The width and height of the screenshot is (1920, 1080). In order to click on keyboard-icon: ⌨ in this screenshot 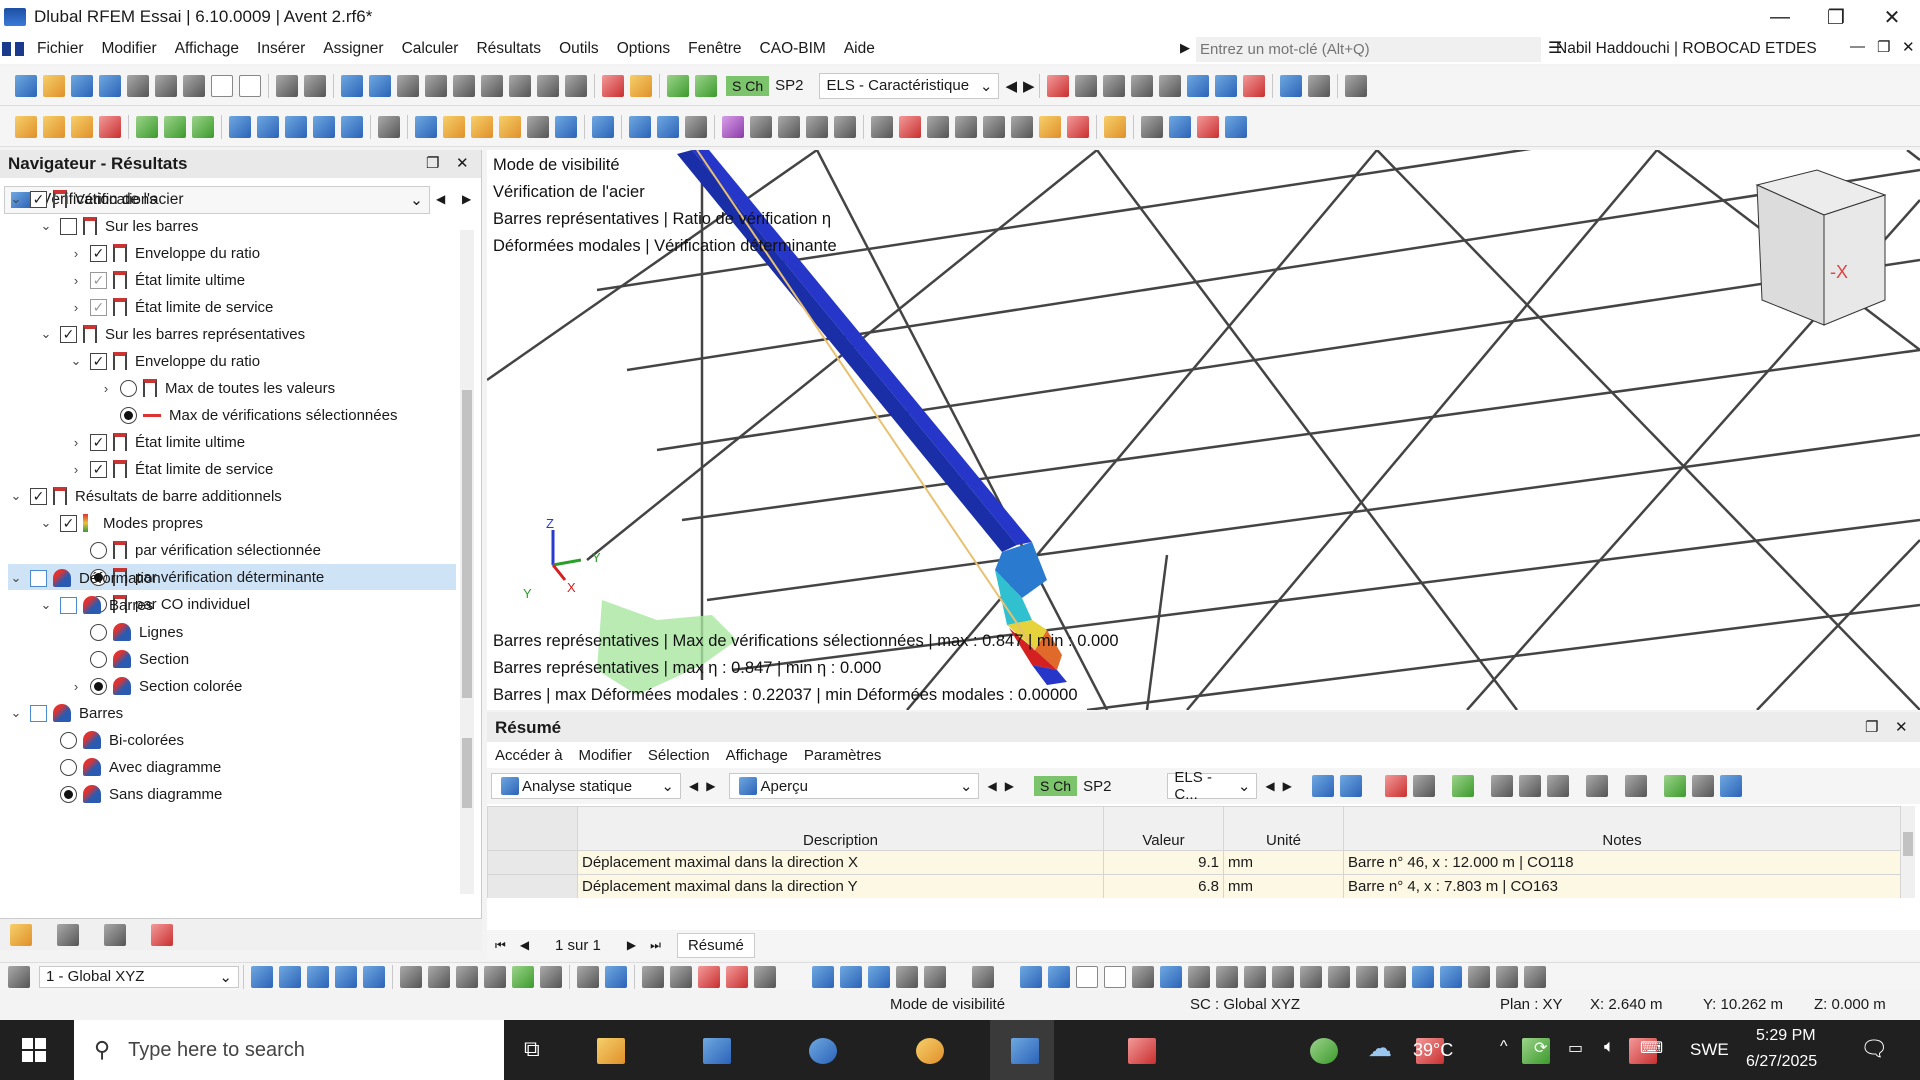, I will do `click(1651, 1048)`.